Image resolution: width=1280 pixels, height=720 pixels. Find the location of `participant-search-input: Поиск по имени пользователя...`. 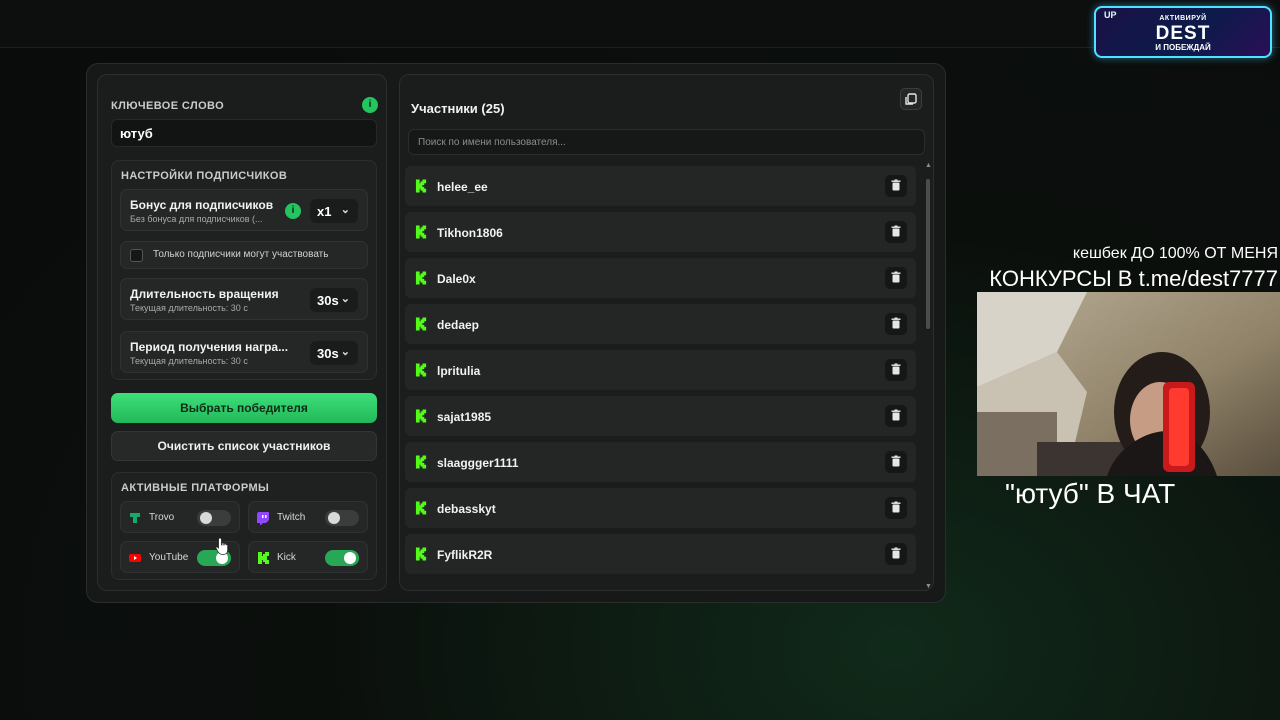

participant-search-input: Поиск по имени пользователя... is located at coordinates (666, 142).